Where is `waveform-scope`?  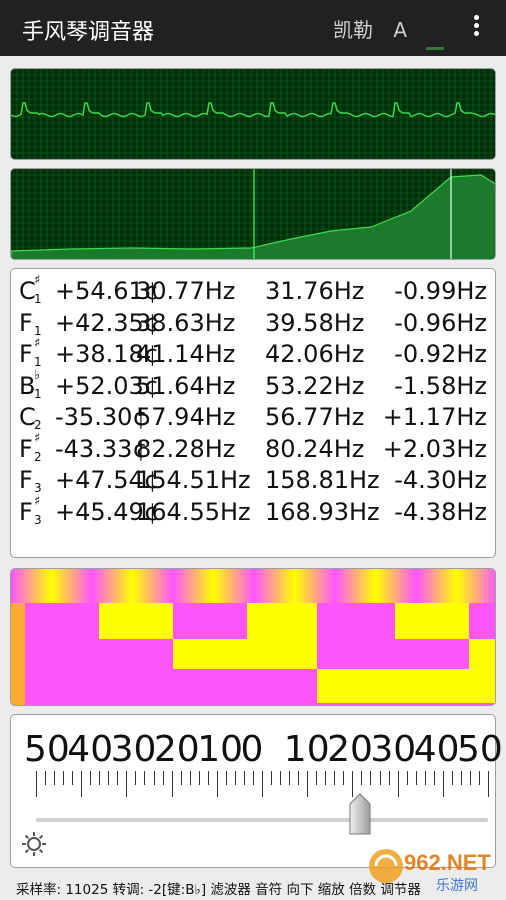 waveform-scope is located at coordinates (253, 114).